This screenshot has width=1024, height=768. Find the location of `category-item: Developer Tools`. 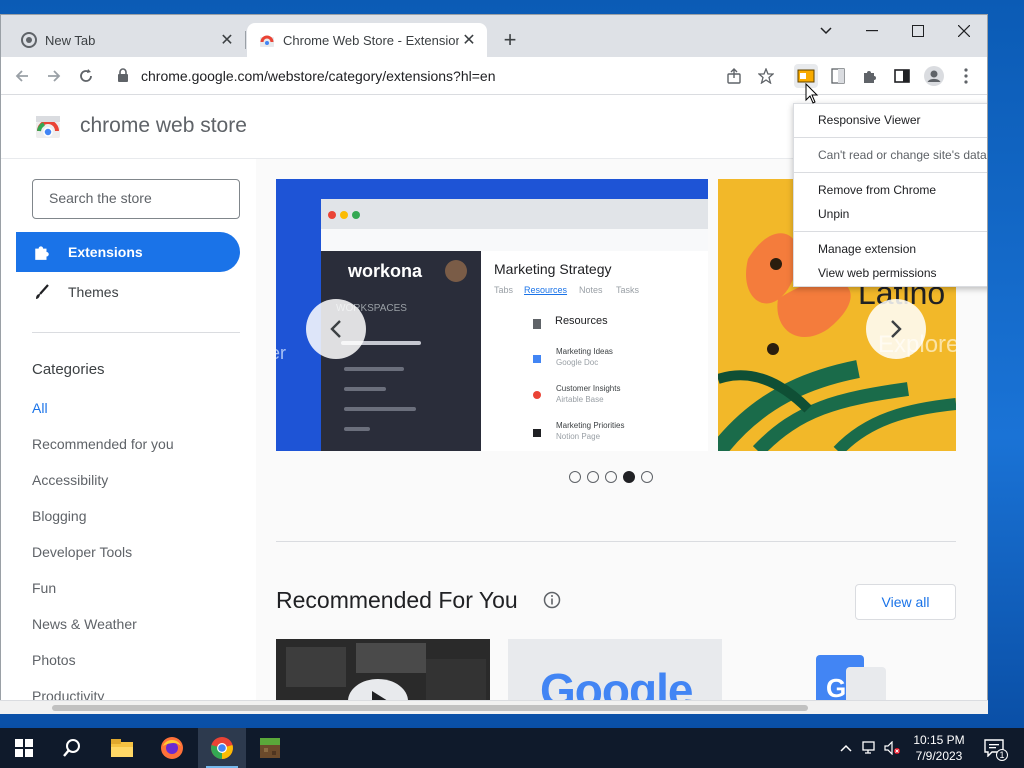

category-item: Developer Tools is located at coordinates (82, 552).